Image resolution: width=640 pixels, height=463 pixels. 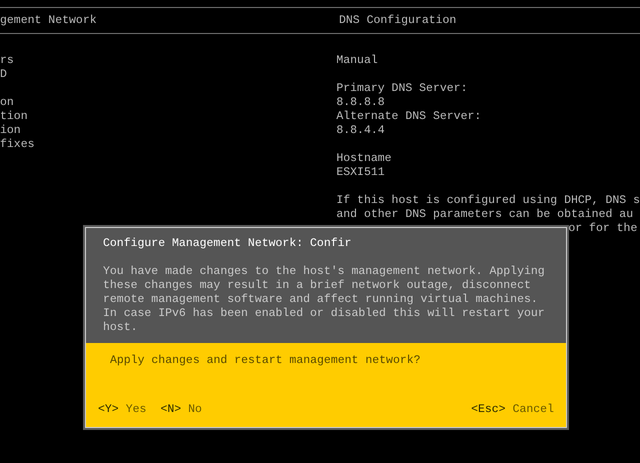 I want to click on menu-item-text: on, so click(x=7, y=103).